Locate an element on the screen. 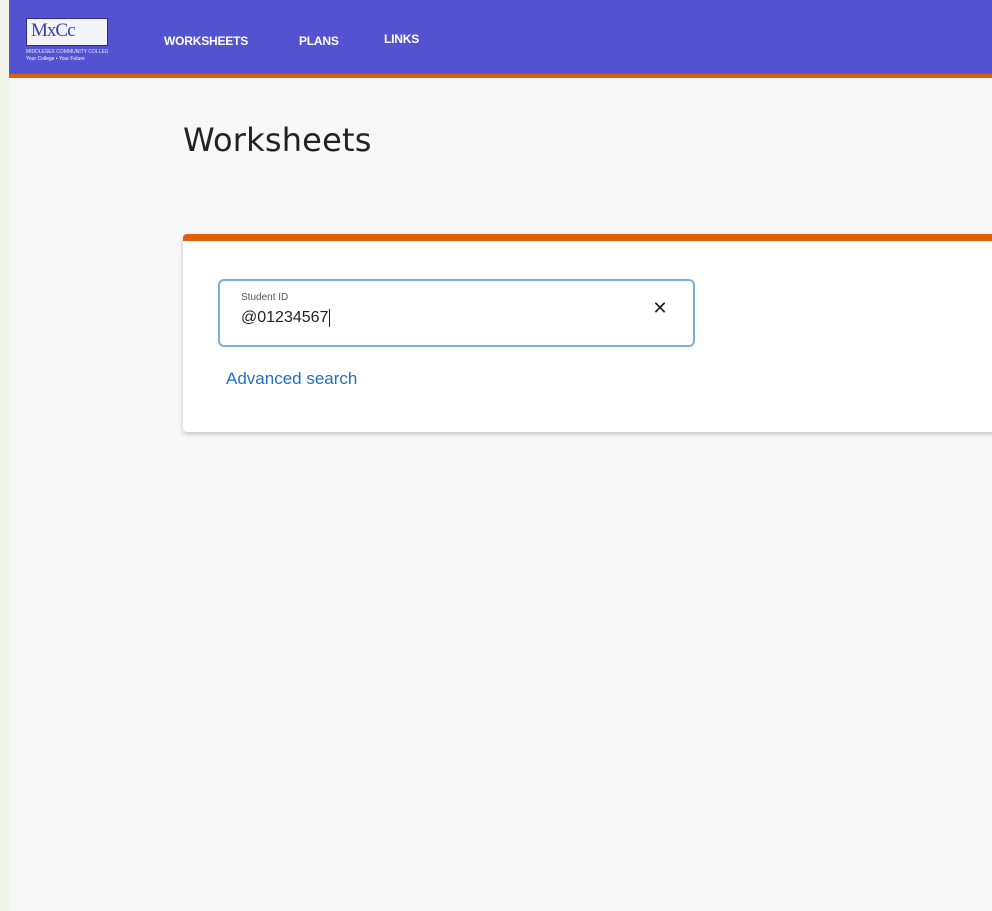 The width and height of the screenshot is (992, 911). logo-box: MxCc is located at coordinates (67, 32).